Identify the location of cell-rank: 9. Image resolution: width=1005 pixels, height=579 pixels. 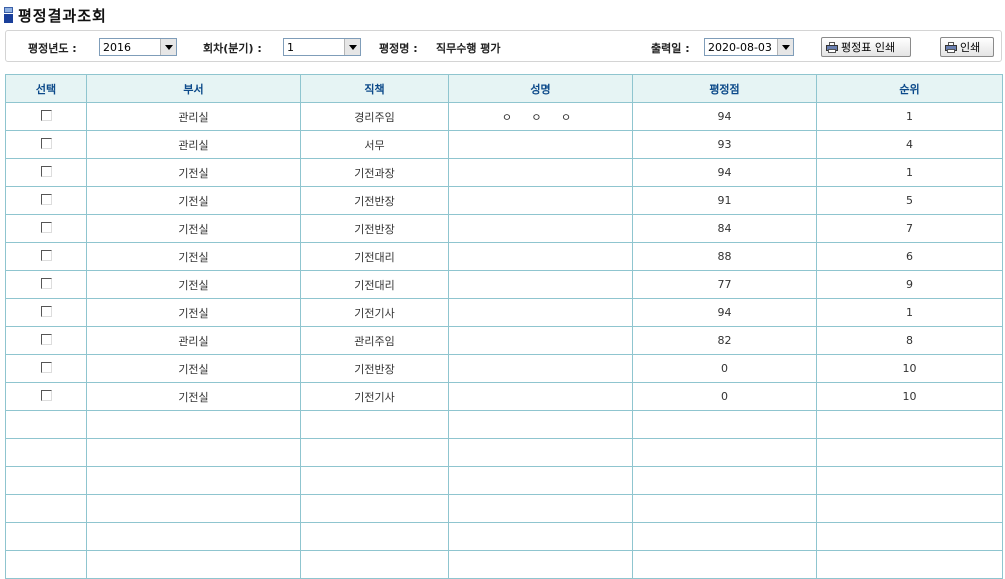
(909, 284).